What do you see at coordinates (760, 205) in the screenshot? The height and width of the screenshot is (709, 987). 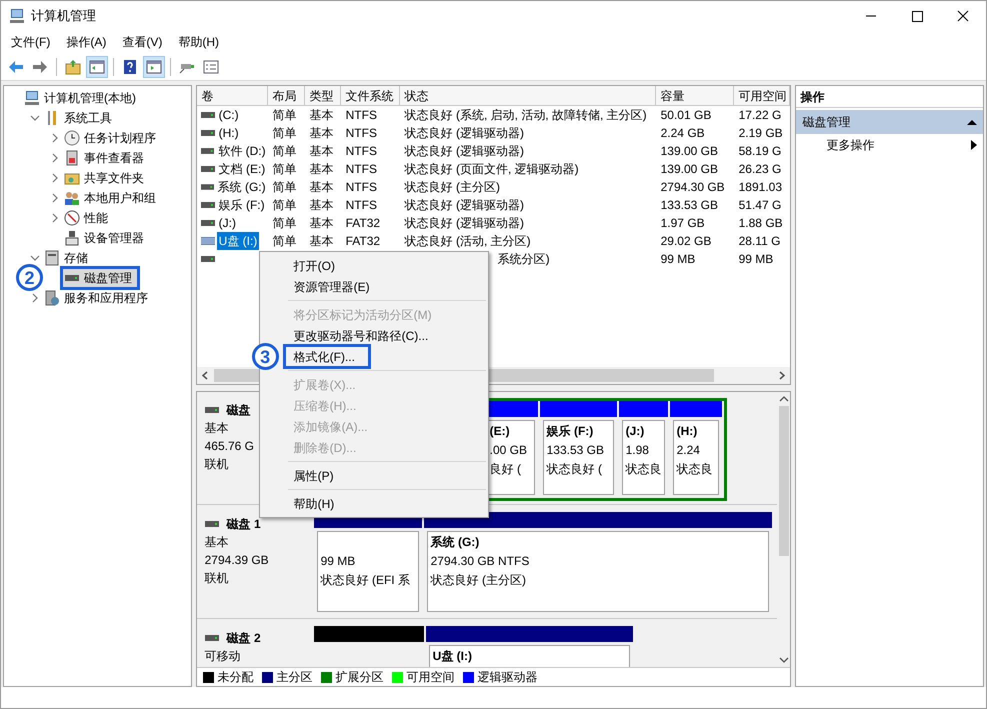 I see `table-cell-text: 51.47 G` at bounding box center [760, 205].